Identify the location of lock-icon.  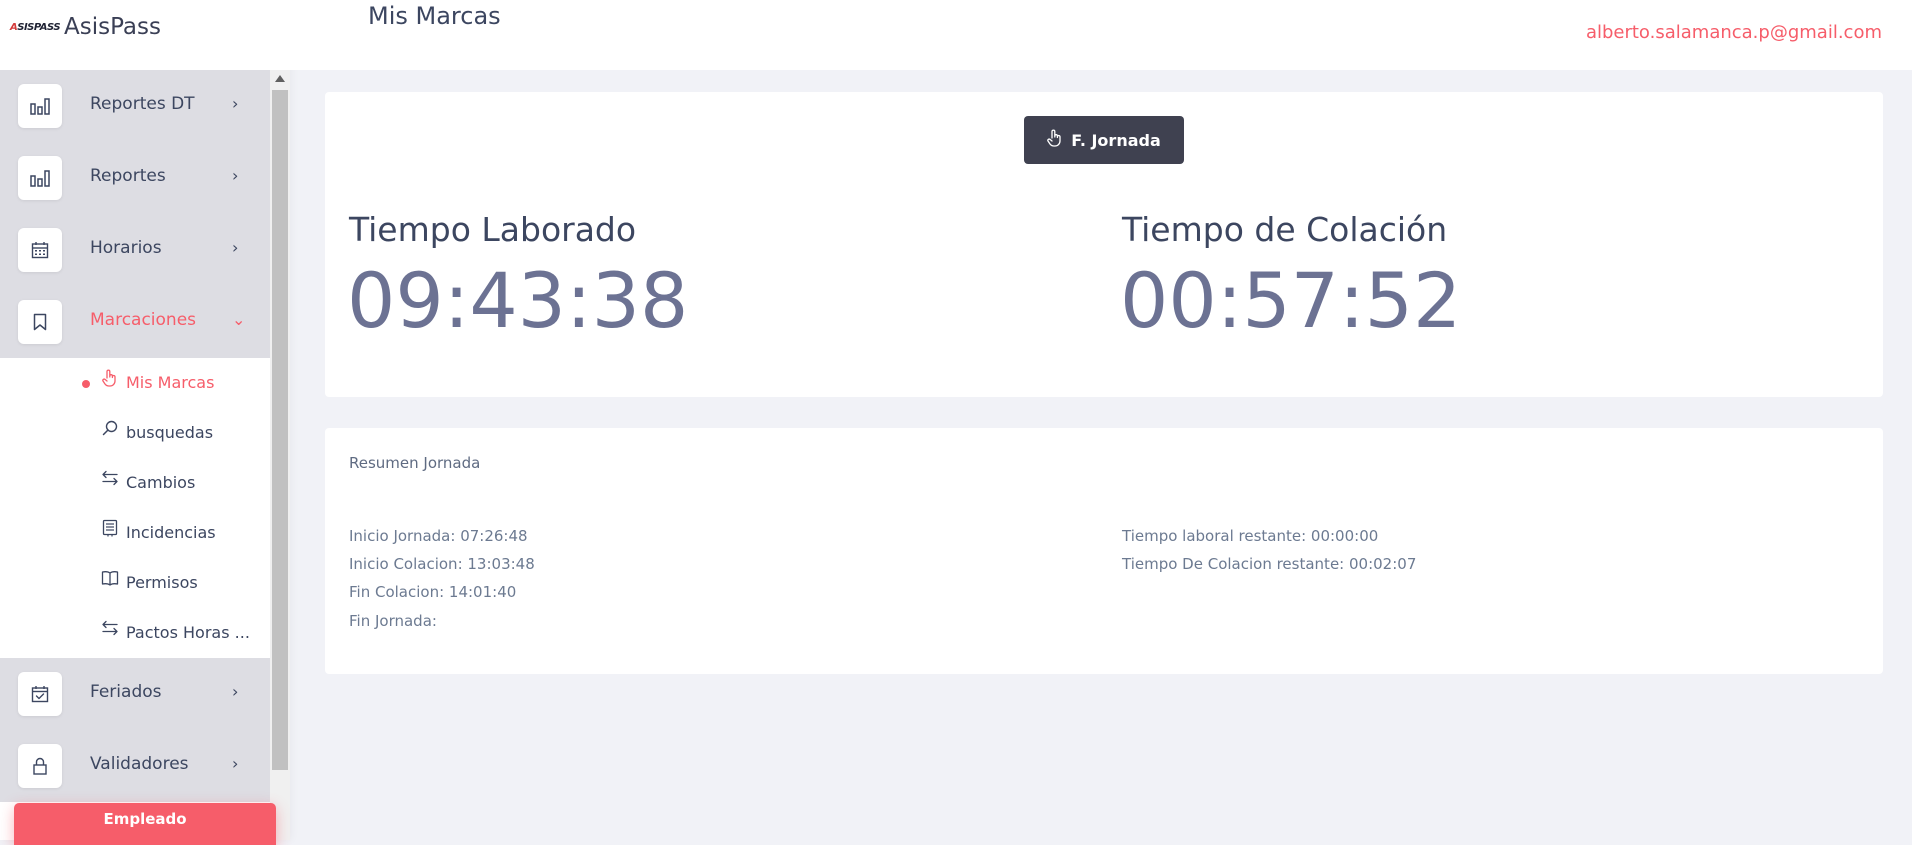
(40, 766).